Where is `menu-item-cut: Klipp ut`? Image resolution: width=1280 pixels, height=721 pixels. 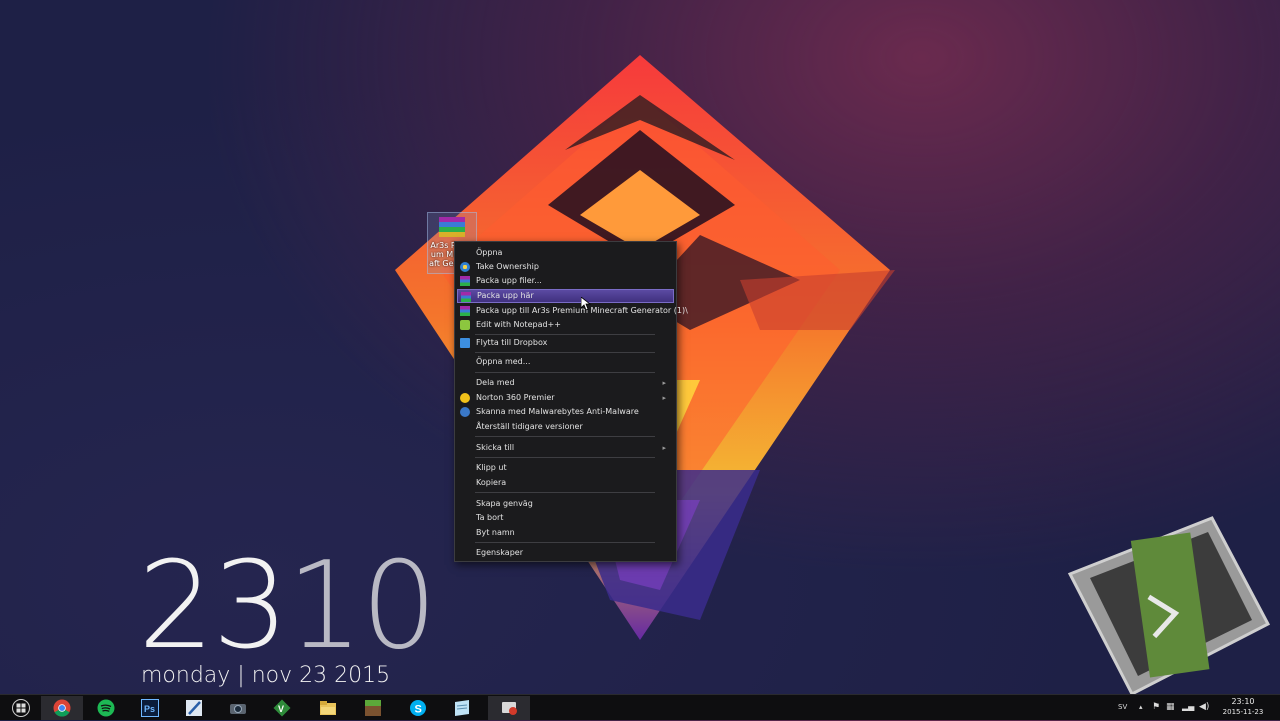
menu-item-cut: Klipp ut is located at coordinates (565, 468).